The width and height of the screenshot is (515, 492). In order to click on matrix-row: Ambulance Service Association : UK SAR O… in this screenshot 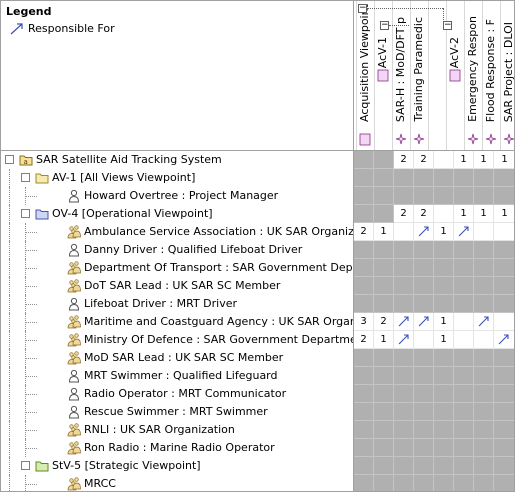, I will do `click(257, 232)`.